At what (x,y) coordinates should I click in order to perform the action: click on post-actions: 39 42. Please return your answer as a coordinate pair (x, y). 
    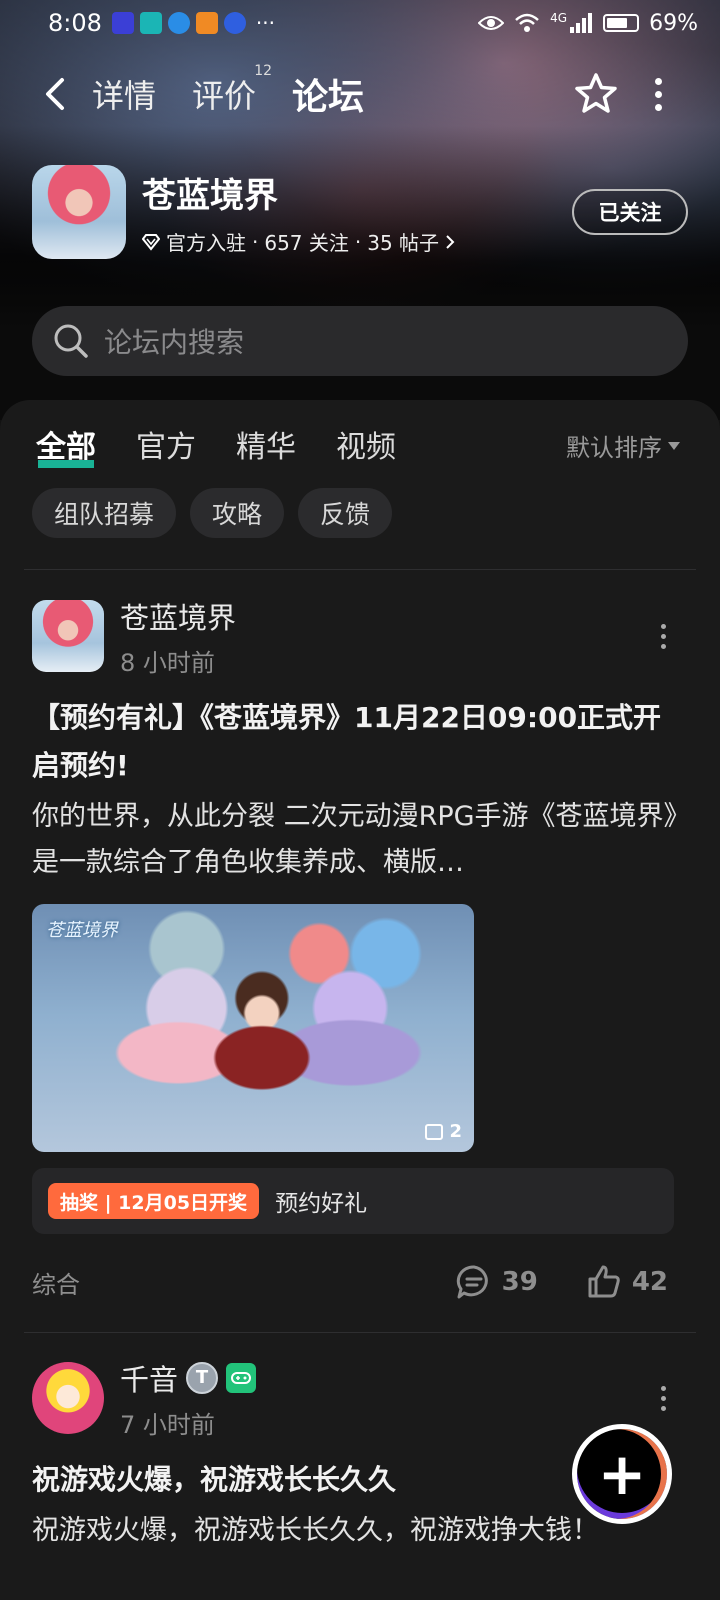
    Looking at the image, I should click on (562, 1282).